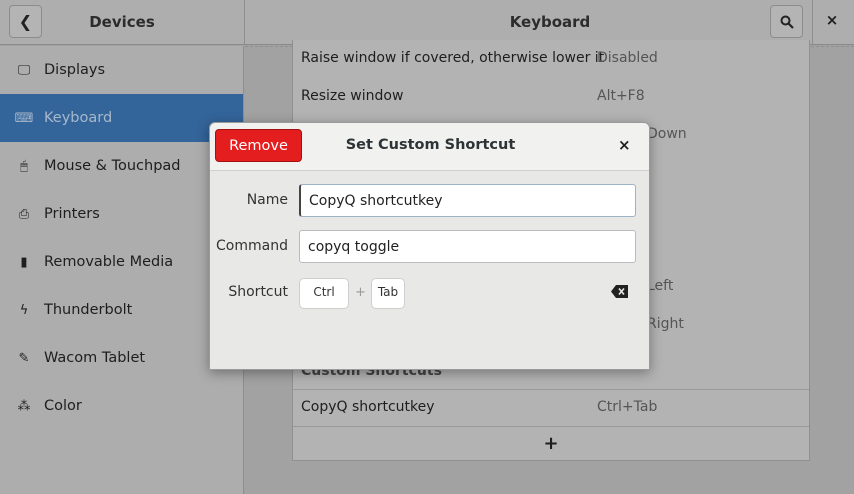 The image size is (854, 494). I want to click on sidebar-item-wacom-tablet: ✎ Wacom Tablet, so click(121, 358).